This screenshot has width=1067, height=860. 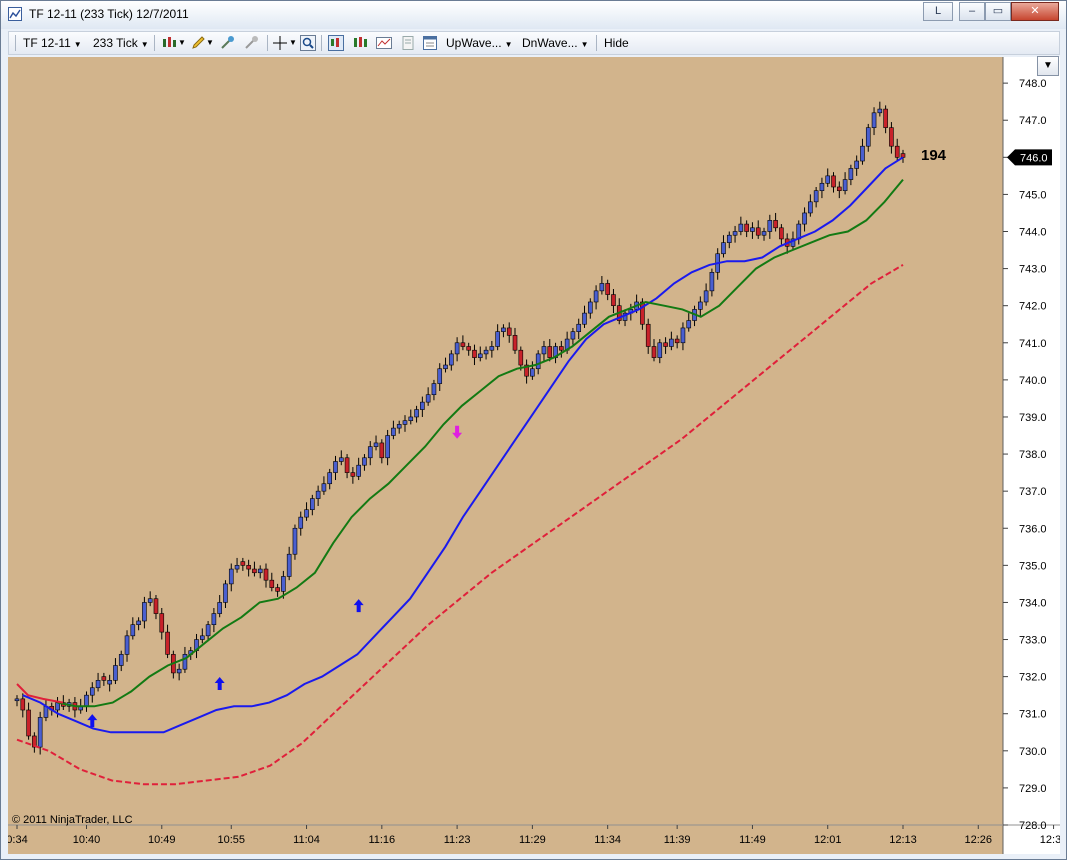 I want to click on x-tick-label: 11:16, so click(x=381, y=840).